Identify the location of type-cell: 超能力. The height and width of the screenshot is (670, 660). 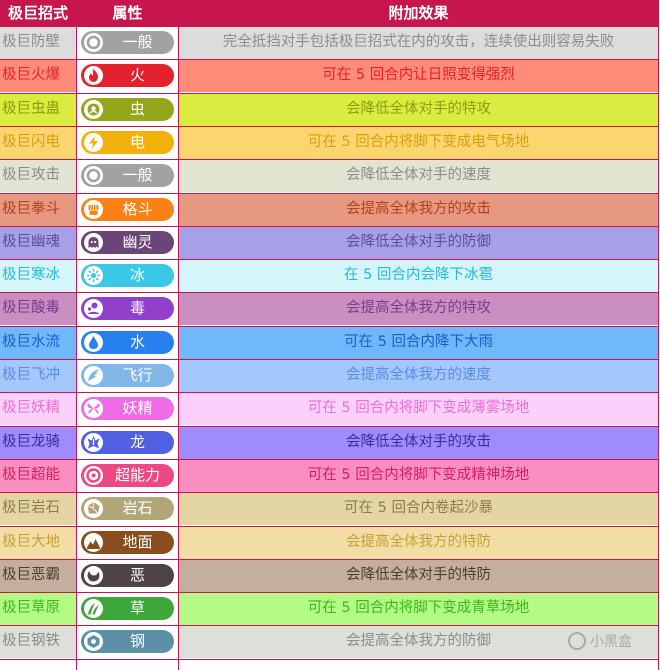
(127, 475).